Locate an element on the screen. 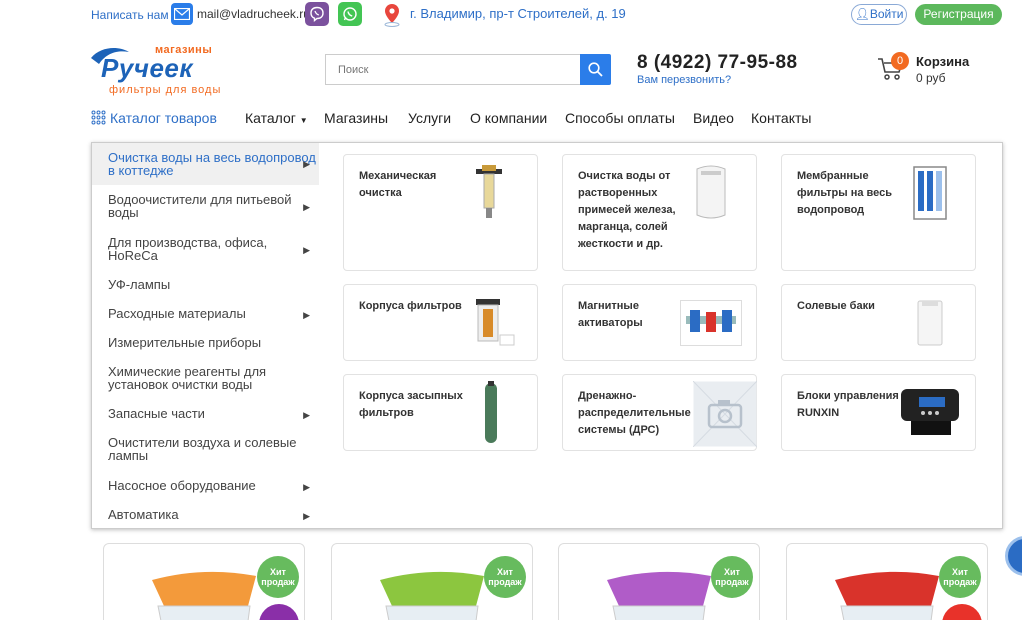 This screenshot has width=1022, height=620. category-card: Механическая очистка is located at coordinates (440, 212).